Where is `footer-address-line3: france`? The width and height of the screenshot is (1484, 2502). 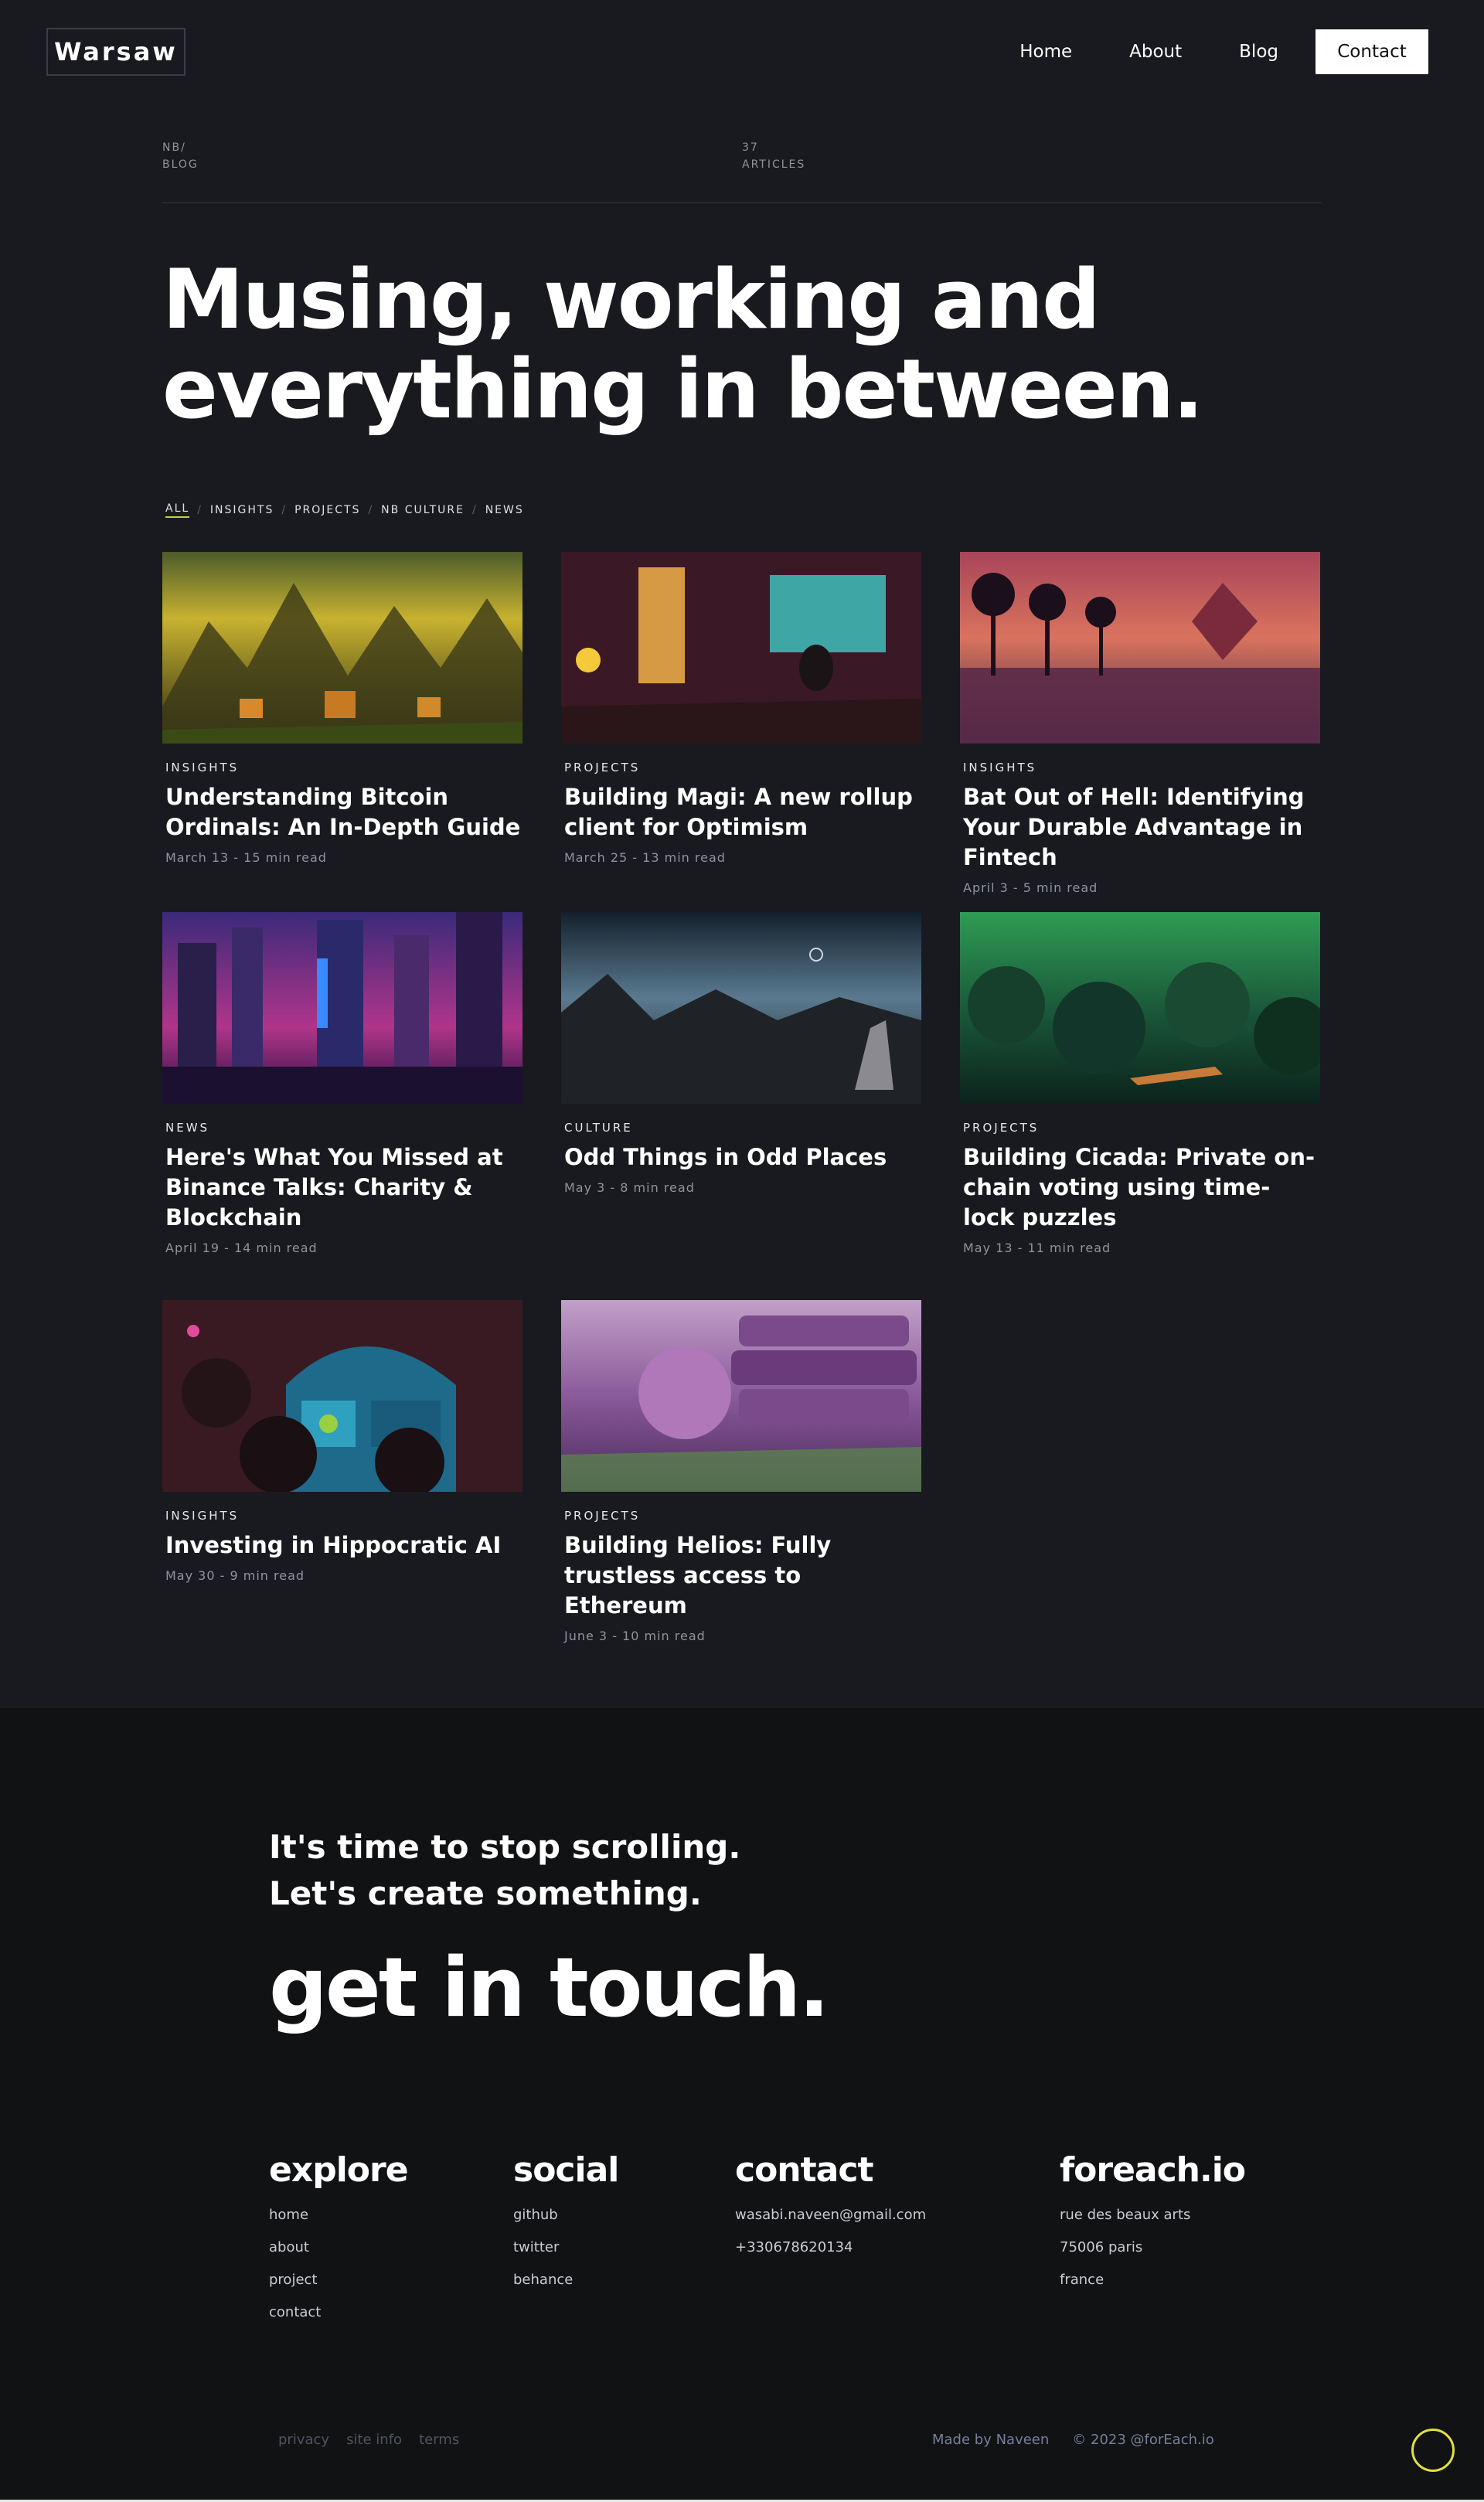 footer-address-line3: france is located at coordinates (1082, 2280).